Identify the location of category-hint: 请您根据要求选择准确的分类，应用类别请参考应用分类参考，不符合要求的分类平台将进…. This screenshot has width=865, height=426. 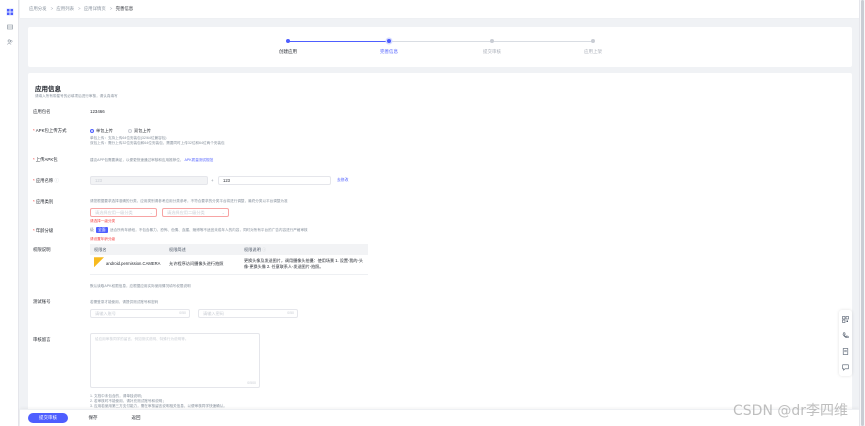
(189, 201).